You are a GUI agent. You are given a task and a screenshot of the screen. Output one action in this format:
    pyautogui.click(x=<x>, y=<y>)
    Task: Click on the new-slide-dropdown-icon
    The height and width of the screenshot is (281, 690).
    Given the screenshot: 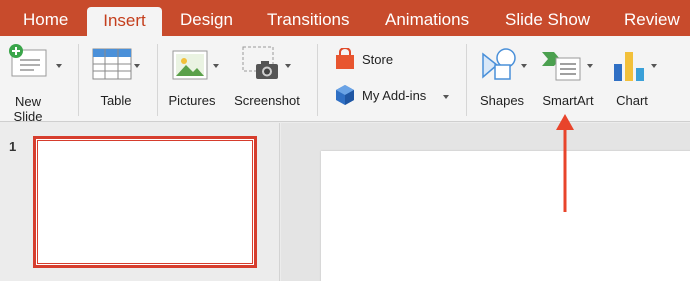 What is the action you would take?
    pyautogui.click(x=59, y=66)
    